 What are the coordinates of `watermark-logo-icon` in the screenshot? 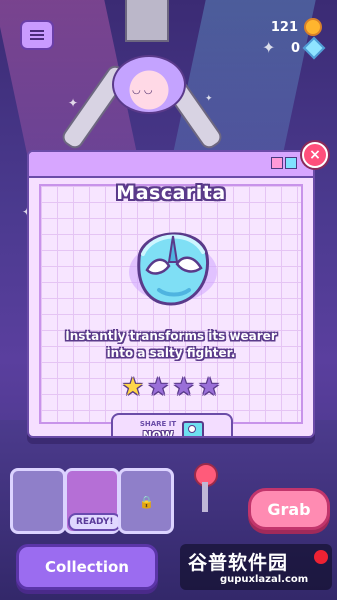 It's located at (321, 557).